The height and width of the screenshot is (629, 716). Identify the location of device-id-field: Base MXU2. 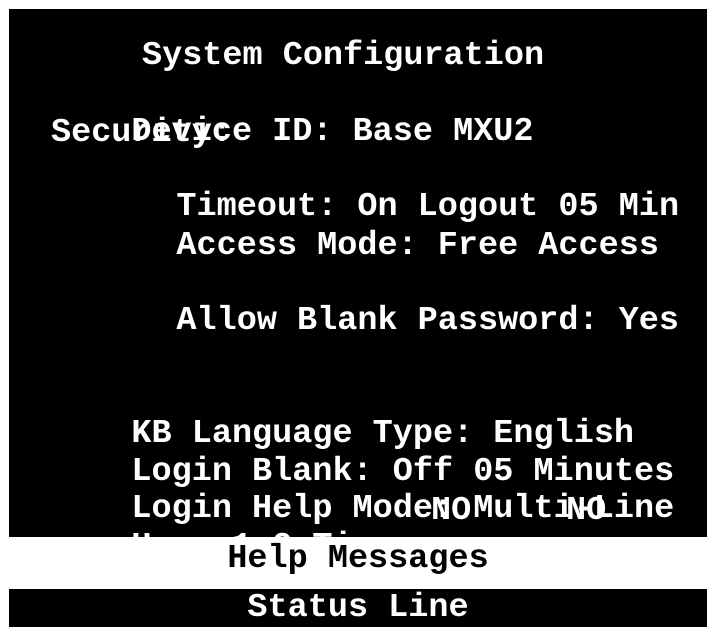
(443, 132).